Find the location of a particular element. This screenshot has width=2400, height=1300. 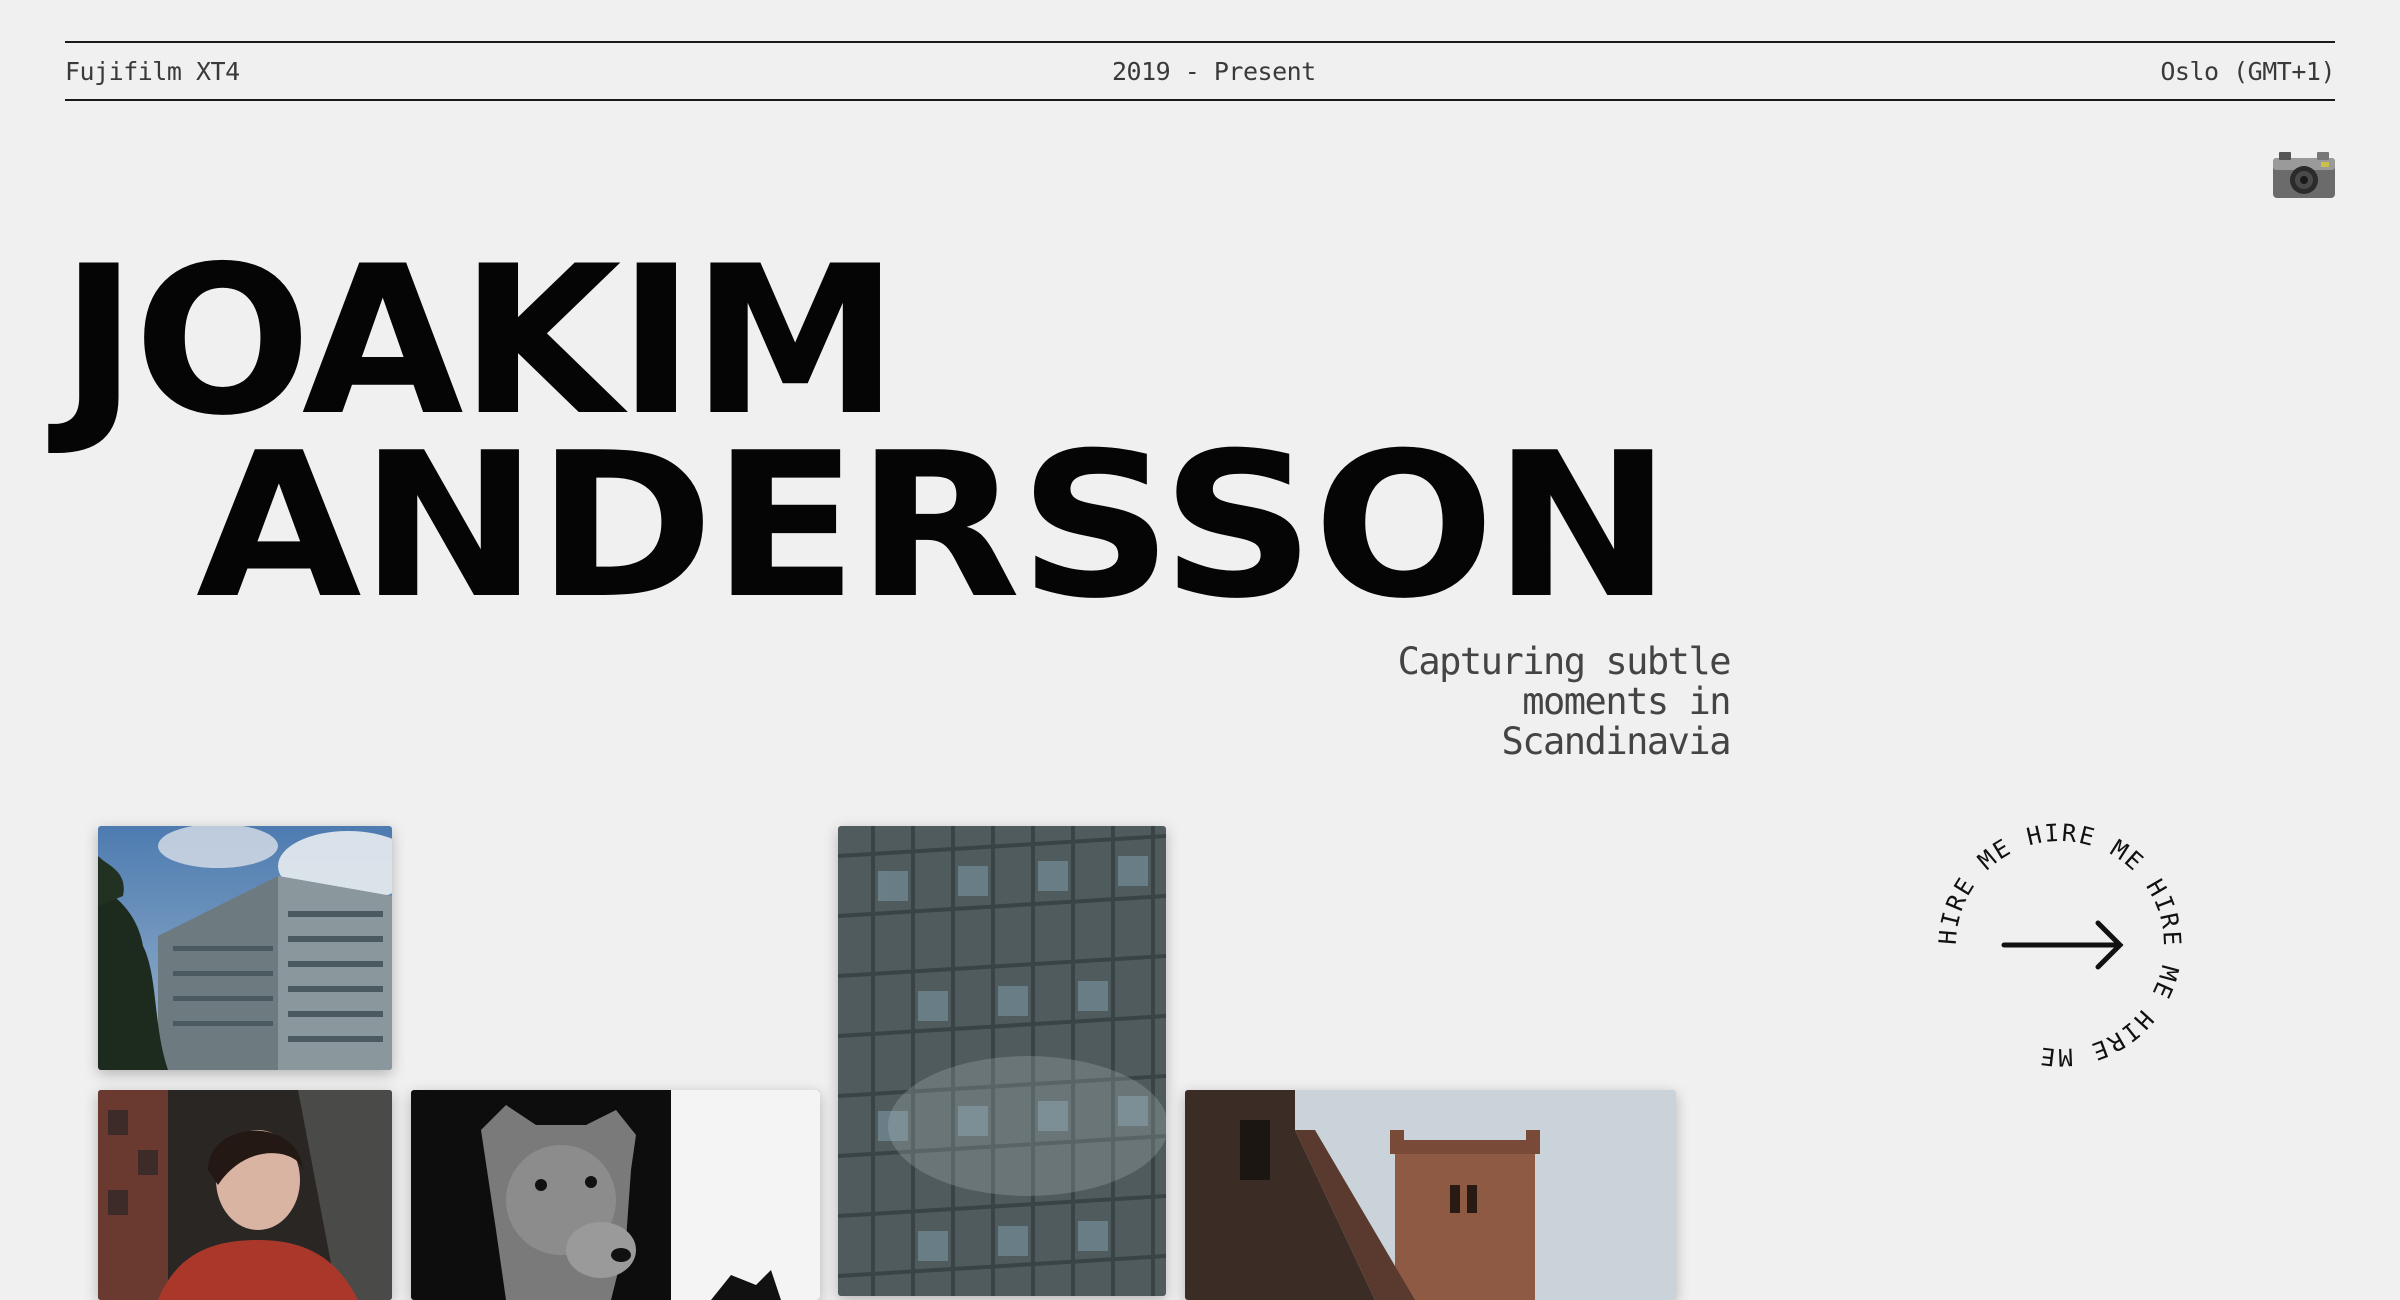

hire-me-badge: HIRE ME HIRE ME HIRE ME HIRE ME is located at coordinates (2060, 945).